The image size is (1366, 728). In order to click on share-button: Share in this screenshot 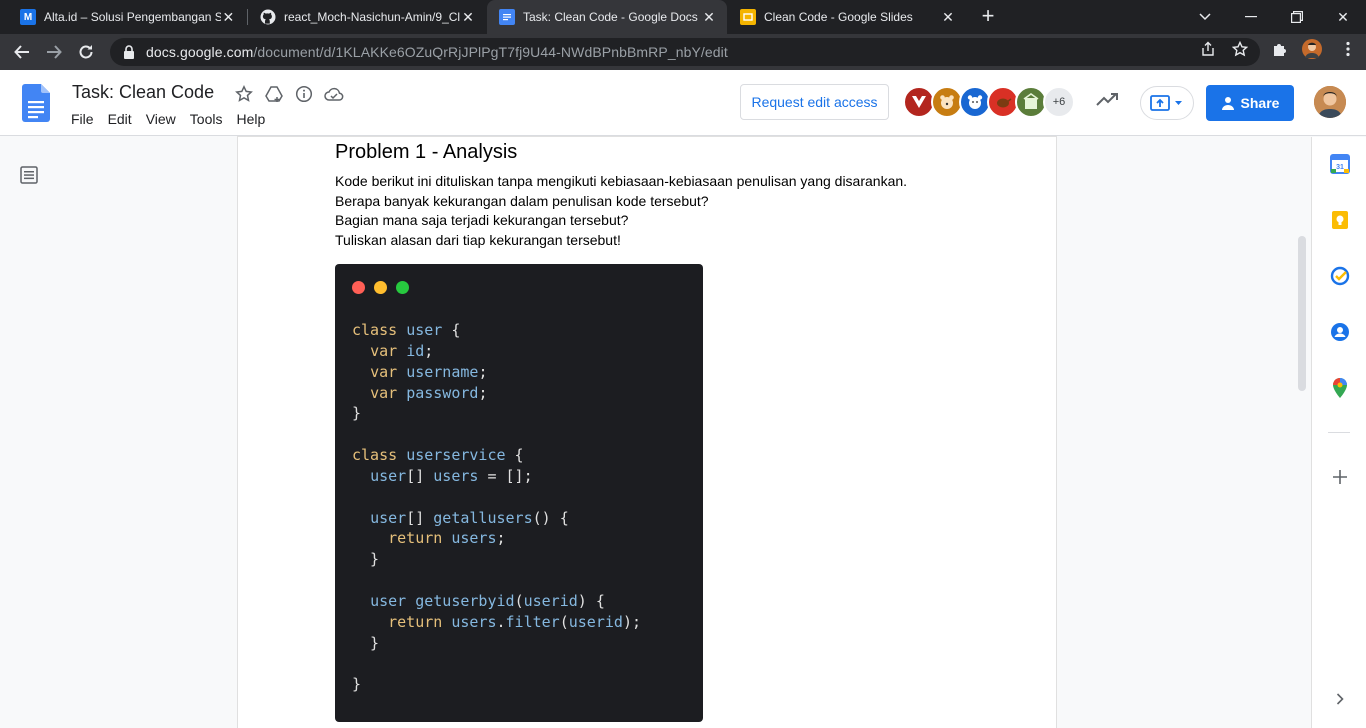, I will do `click(1250, 103)`.